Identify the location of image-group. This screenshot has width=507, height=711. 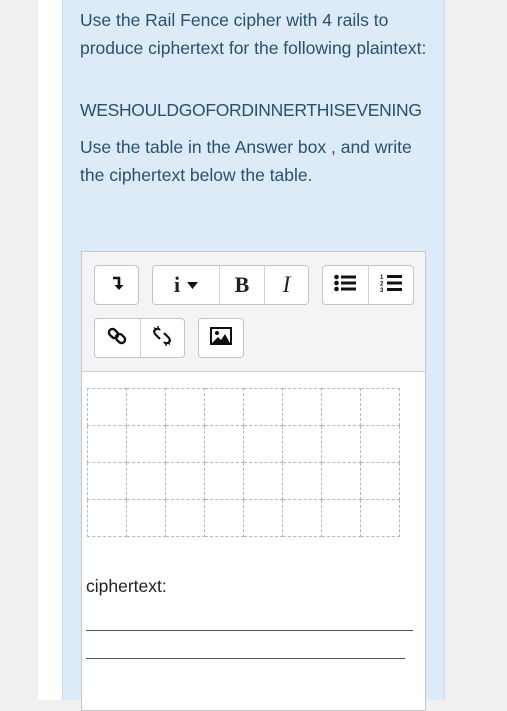
(221, 338).